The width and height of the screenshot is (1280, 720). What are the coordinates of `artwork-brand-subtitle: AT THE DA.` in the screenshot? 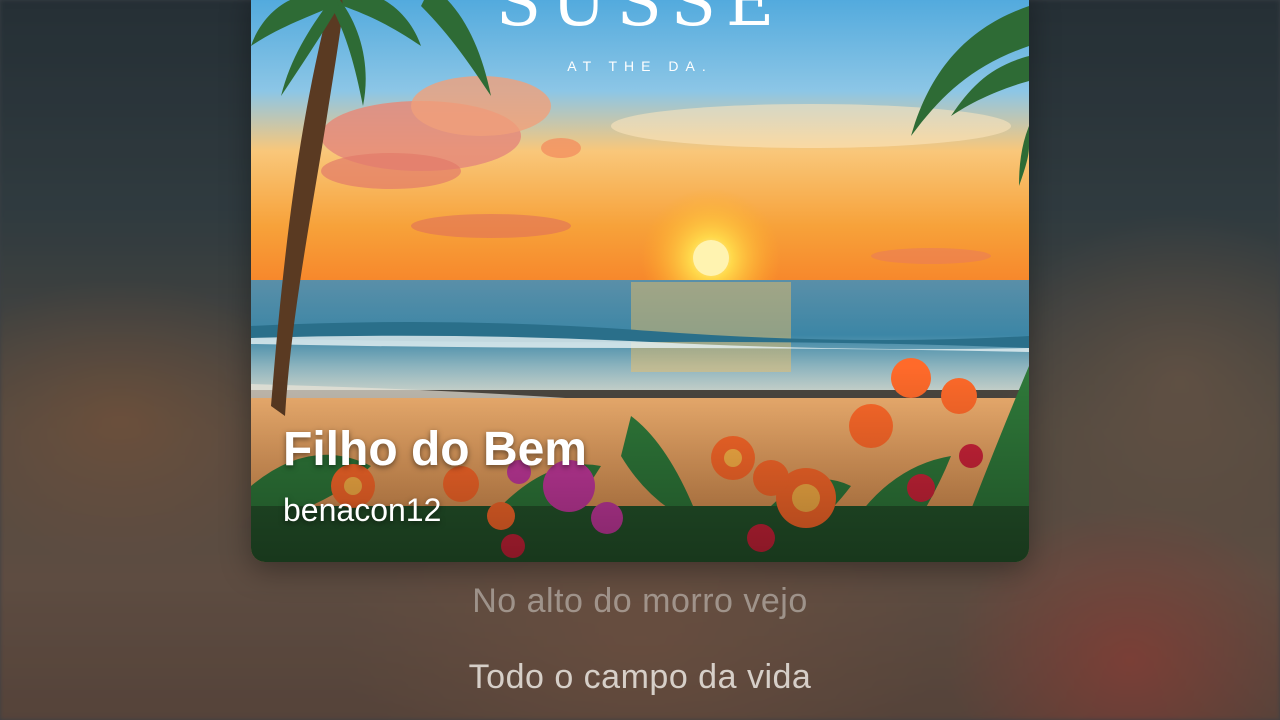 It's located at (640, 66).